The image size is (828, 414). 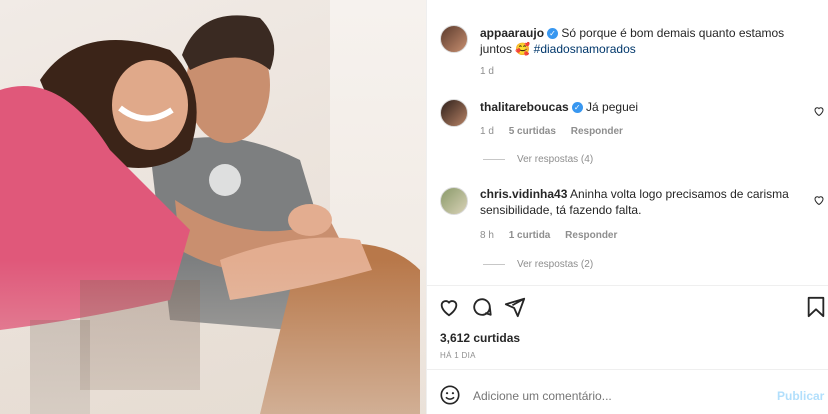 What do you see at coordinates (627, 285) in the screenshot?
I see `actions-divider` at bounding box center [627, 285].